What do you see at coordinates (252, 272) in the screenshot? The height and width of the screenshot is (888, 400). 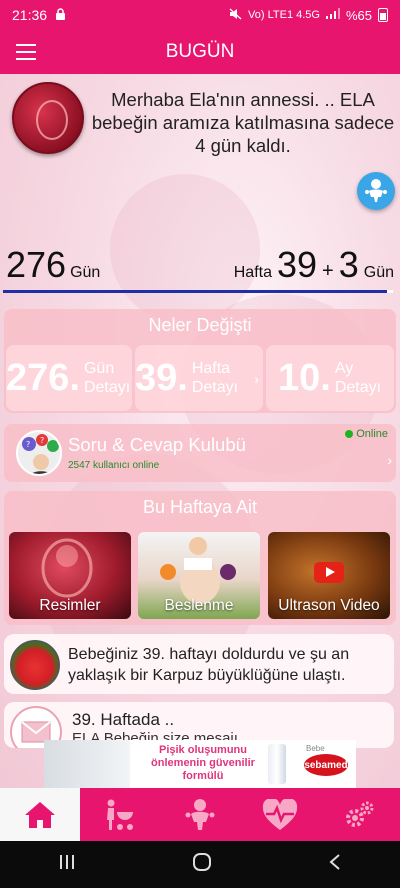 I see `weeks-label: Hafta` at bounding box center [252, 272].